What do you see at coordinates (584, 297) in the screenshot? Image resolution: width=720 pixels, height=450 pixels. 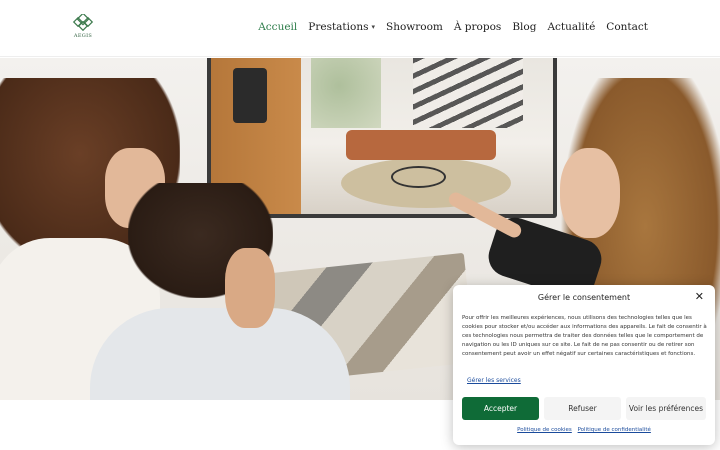 I see `consent-title: Gérer le consentement` at bounding box center [584, 297].